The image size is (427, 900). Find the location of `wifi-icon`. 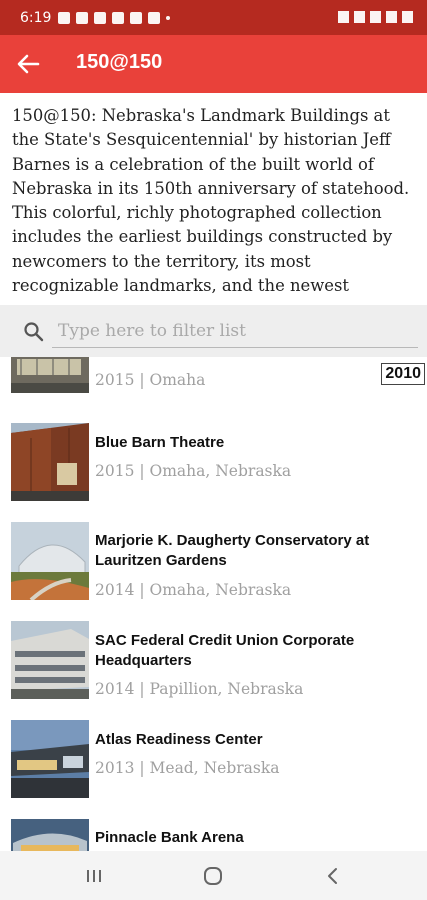

wifi-icon is located at coordinates (359, 17).